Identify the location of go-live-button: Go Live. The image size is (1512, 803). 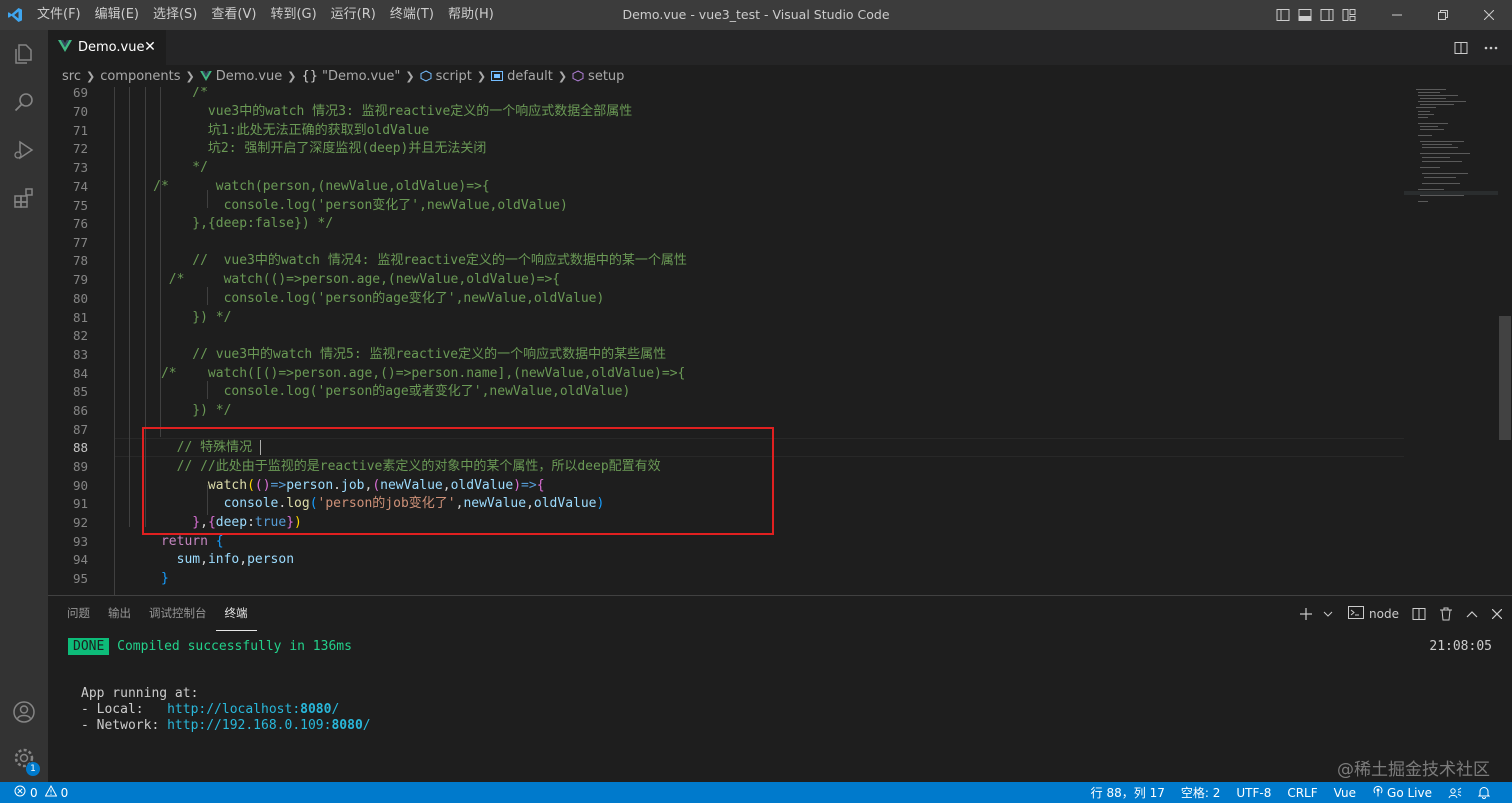
(1402, 792).